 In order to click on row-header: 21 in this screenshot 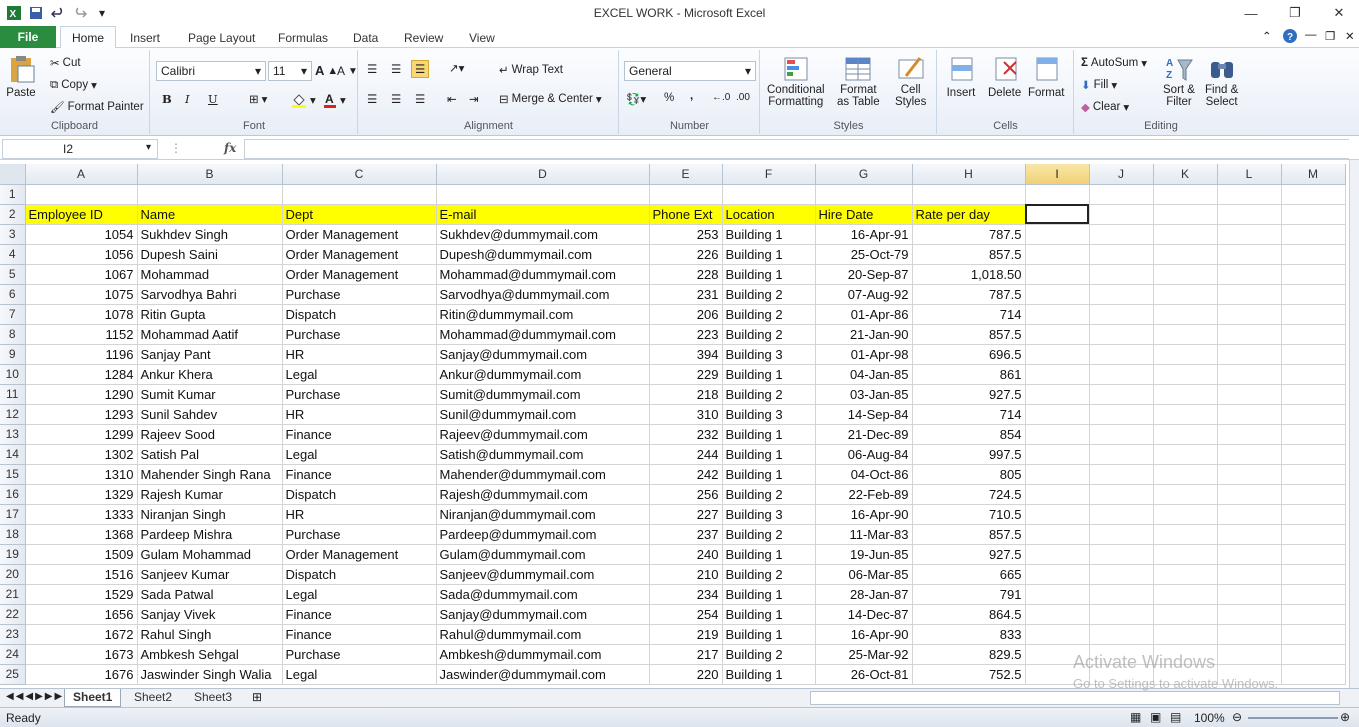, I will do `click(13, 594)`.